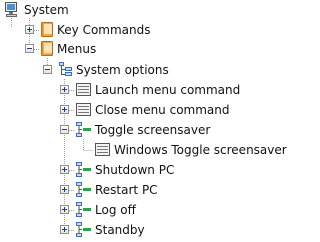 This screenshot has width=320, height=242. I want to click on tree-node-label: Shutdown PC, so click(135, 170).